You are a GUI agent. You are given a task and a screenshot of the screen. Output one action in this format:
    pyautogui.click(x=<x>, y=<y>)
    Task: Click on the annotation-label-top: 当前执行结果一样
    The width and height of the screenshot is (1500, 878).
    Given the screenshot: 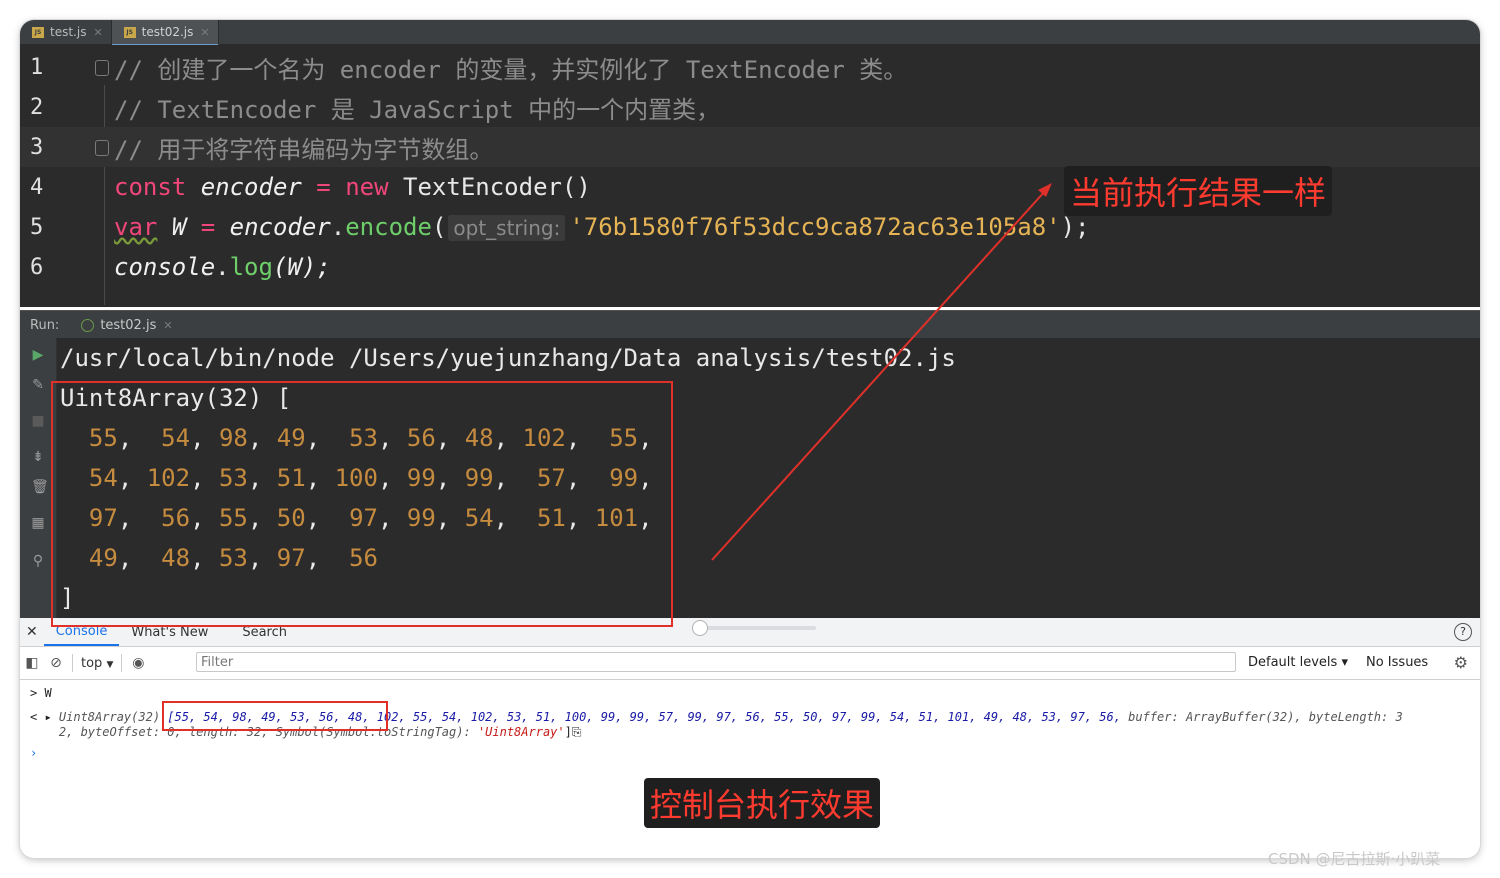 What is the action you would take?
    pyautogui.click(x=1198, y=191)
    